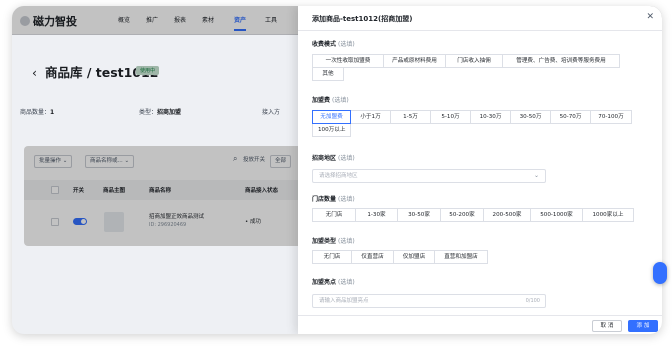 This screenshot has height=347, width=672. Describe the element at coordinates (53, 161) in the screenshot. I see `batch-operation-dropdown: 批量操作 ⌄` at that location.